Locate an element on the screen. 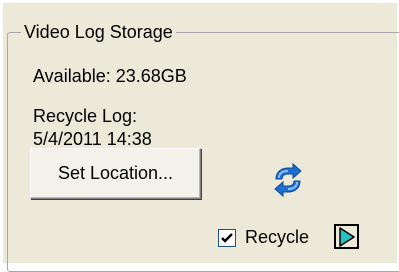 The height and width of the screenshot is (272, 399). refresh-icon is located at coordinates (288, 180).